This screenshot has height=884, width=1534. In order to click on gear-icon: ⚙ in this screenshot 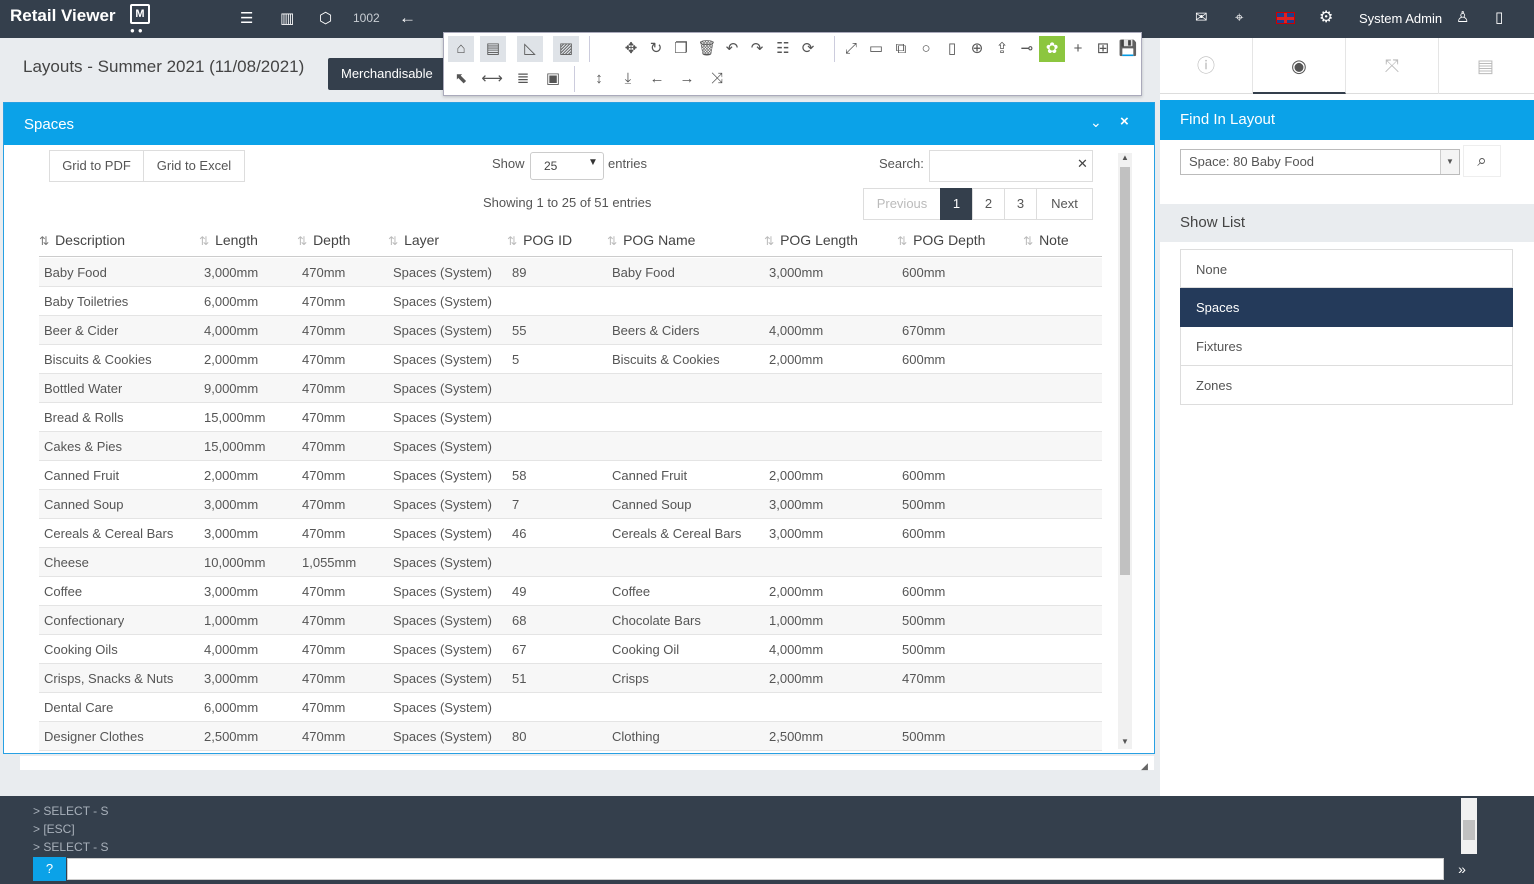, I will do `click(1326, 18)`.